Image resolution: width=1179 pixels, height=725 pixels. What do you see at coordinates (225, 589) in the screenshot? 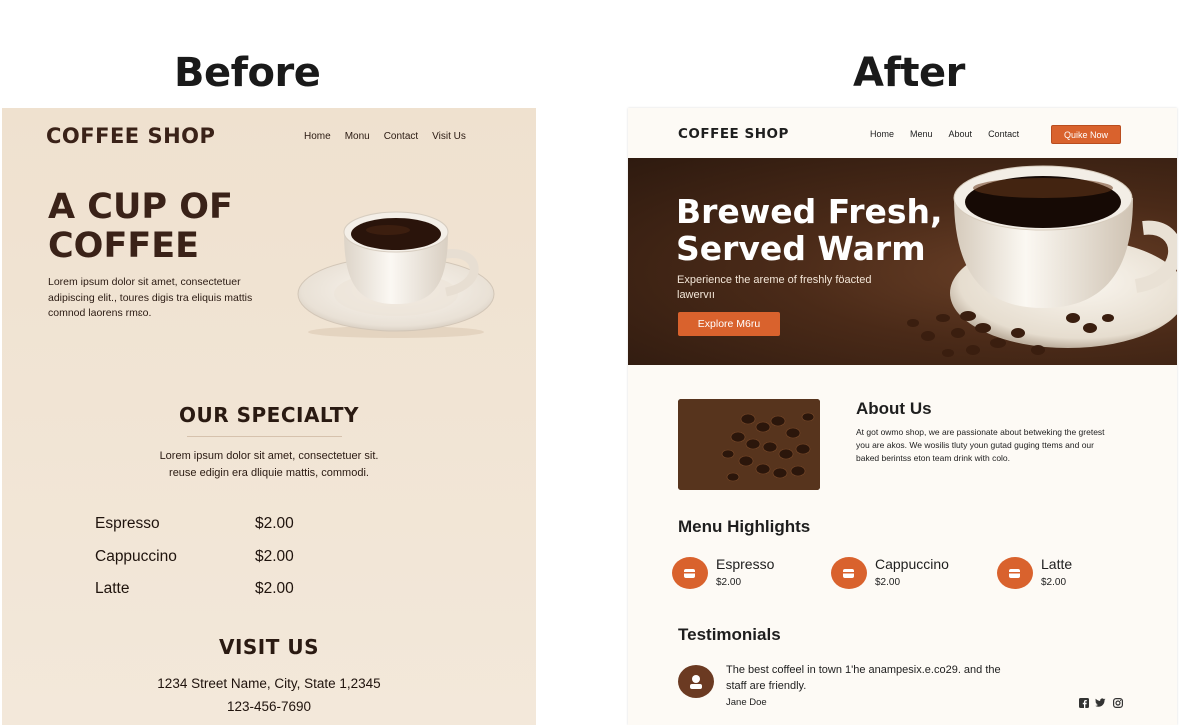
I see `menu-item: Latte $2.00` at bounding box center [225, 589].